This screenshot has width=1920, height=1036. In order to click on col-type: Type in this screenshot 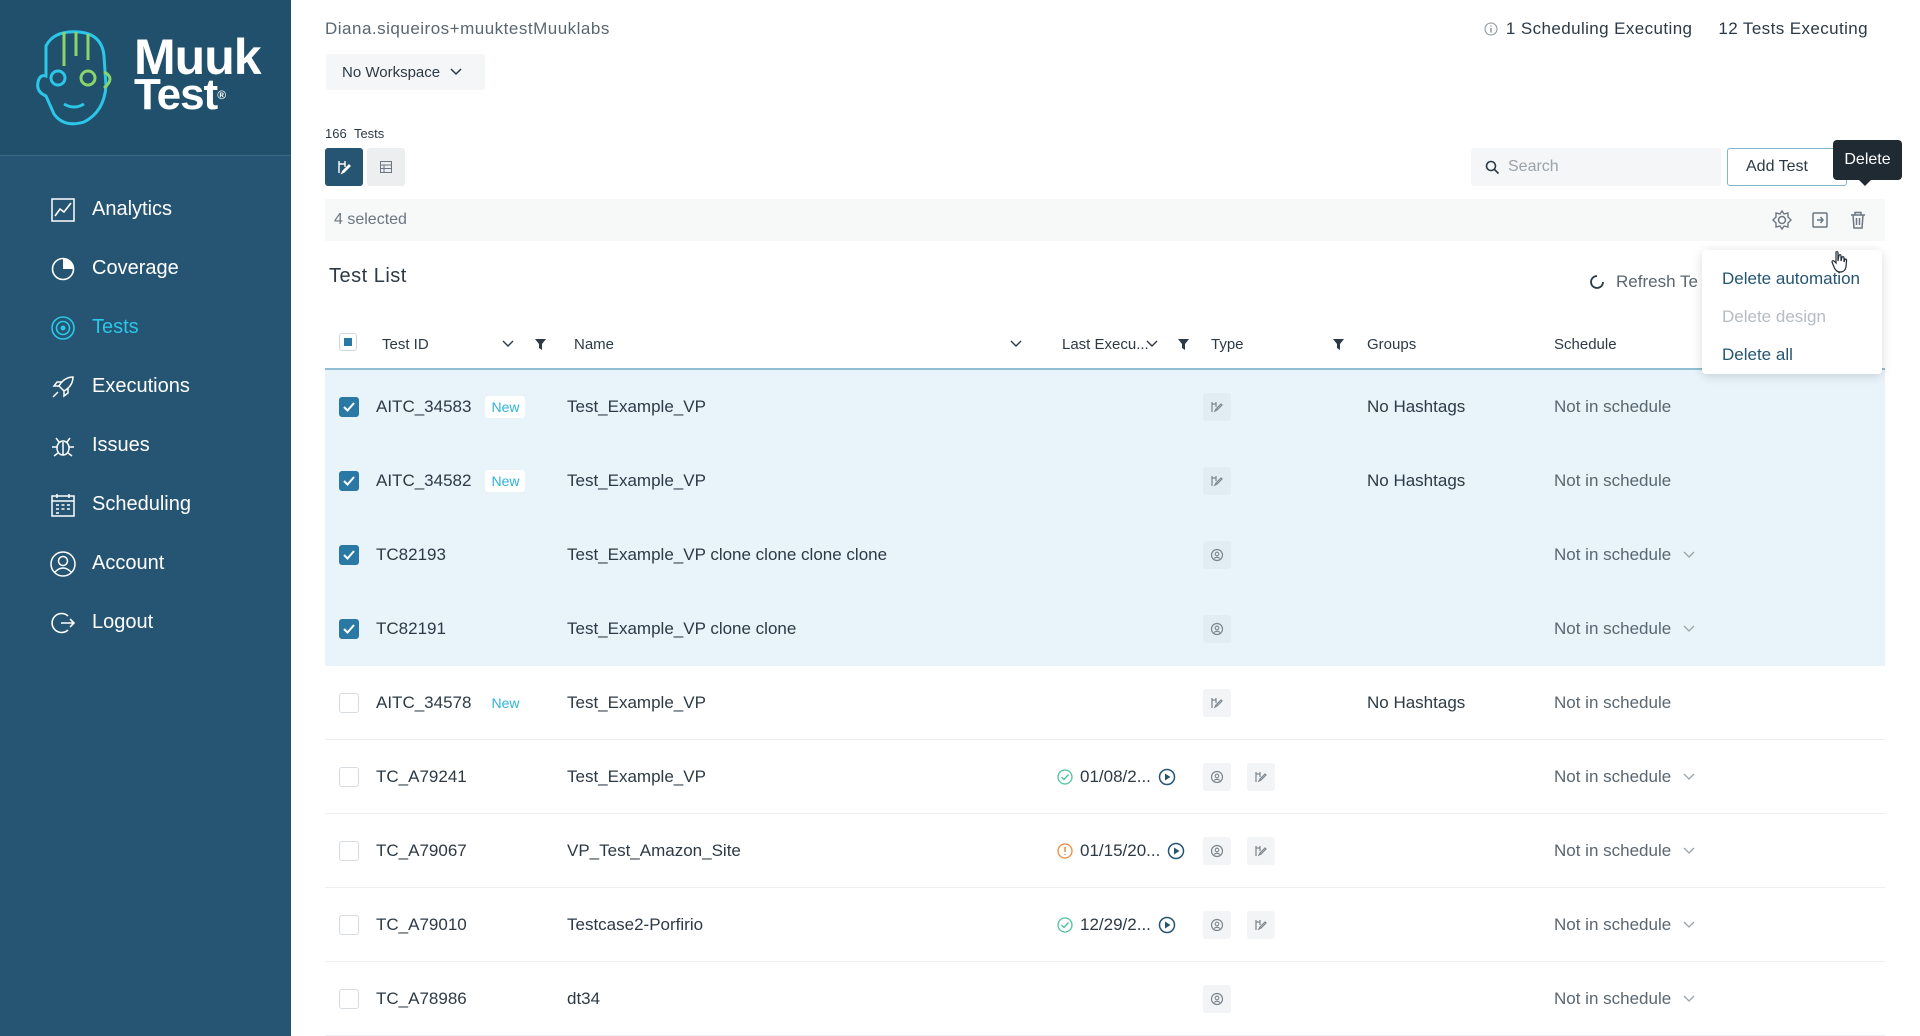, I will do `click(1227, 344)`.